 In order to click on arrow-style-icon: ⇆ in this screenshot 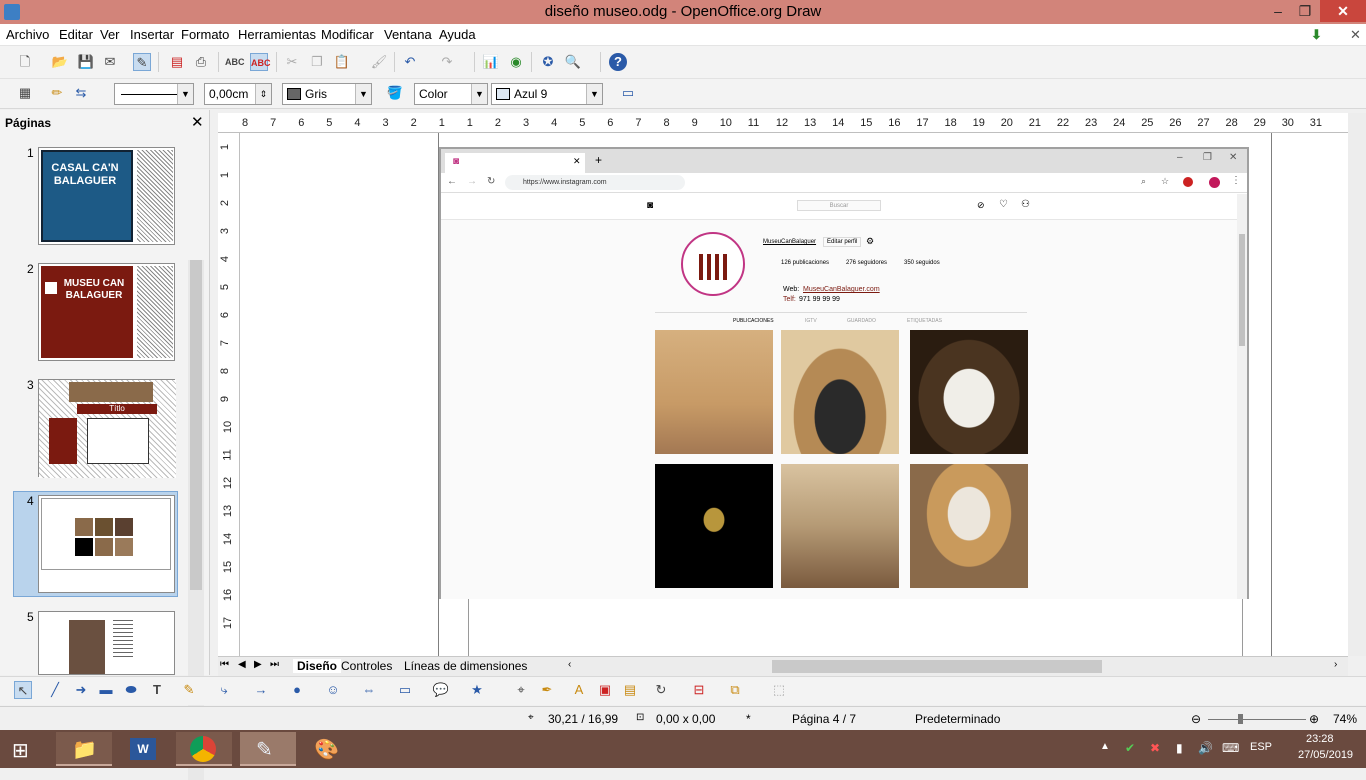, I will do `click(81, 93)`.